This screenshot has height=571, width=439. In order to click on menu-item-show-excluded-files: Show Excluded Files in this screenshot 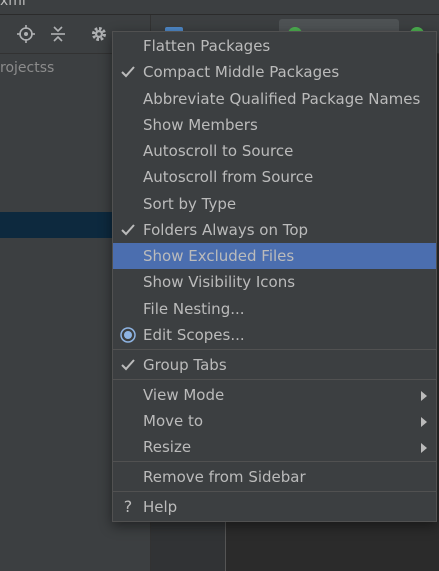, I will do `click(274, 256)`.